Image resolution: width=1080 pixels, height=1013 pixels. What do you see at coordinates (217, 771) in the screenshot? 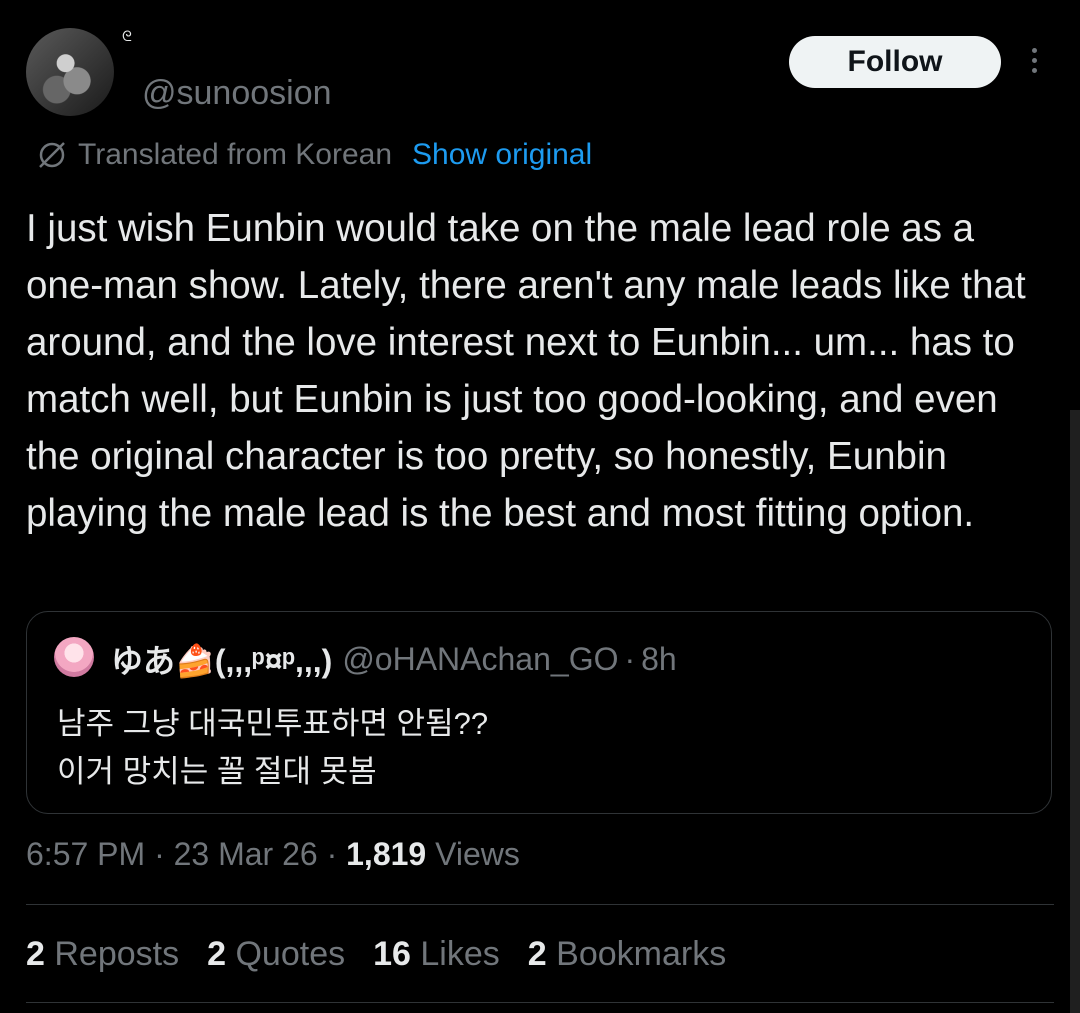
I see `quoted-line: 이거 망치는 꼴 절대 못봄` at bounding box center [217, 771].